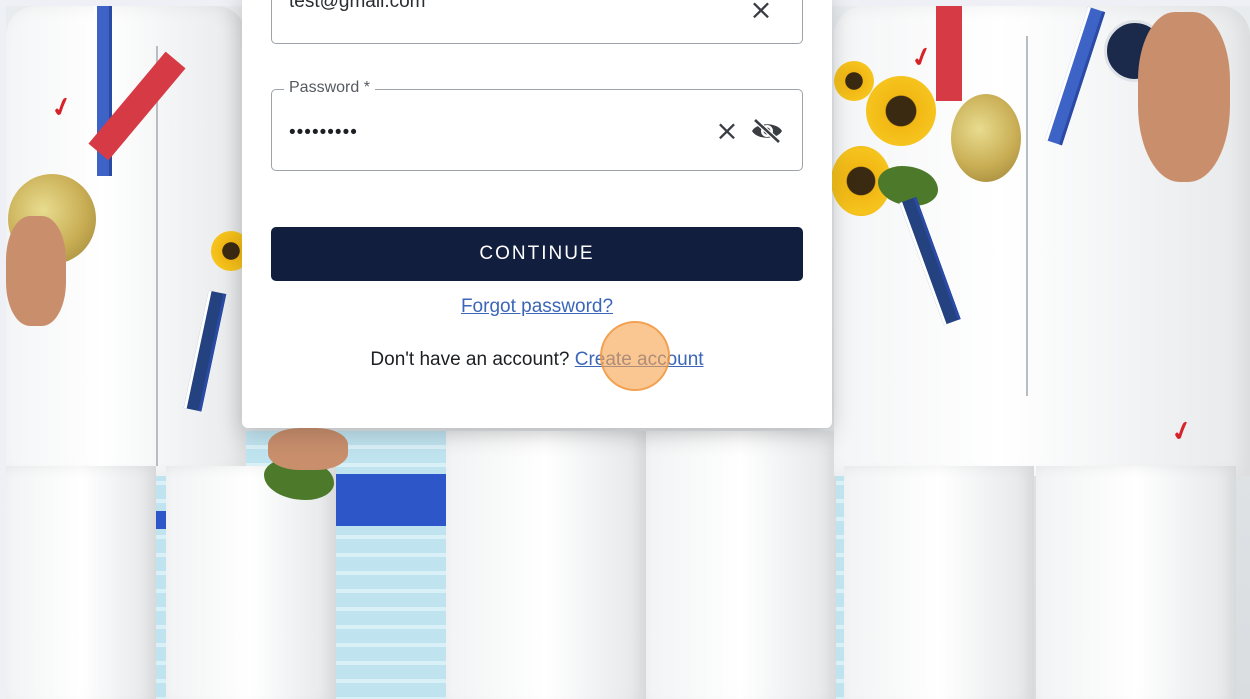  What do you see at coordinates (537, 125) in the screenshot?
I see `password-field: Password * ••••••••• ×` at bounding box center [537, 125].